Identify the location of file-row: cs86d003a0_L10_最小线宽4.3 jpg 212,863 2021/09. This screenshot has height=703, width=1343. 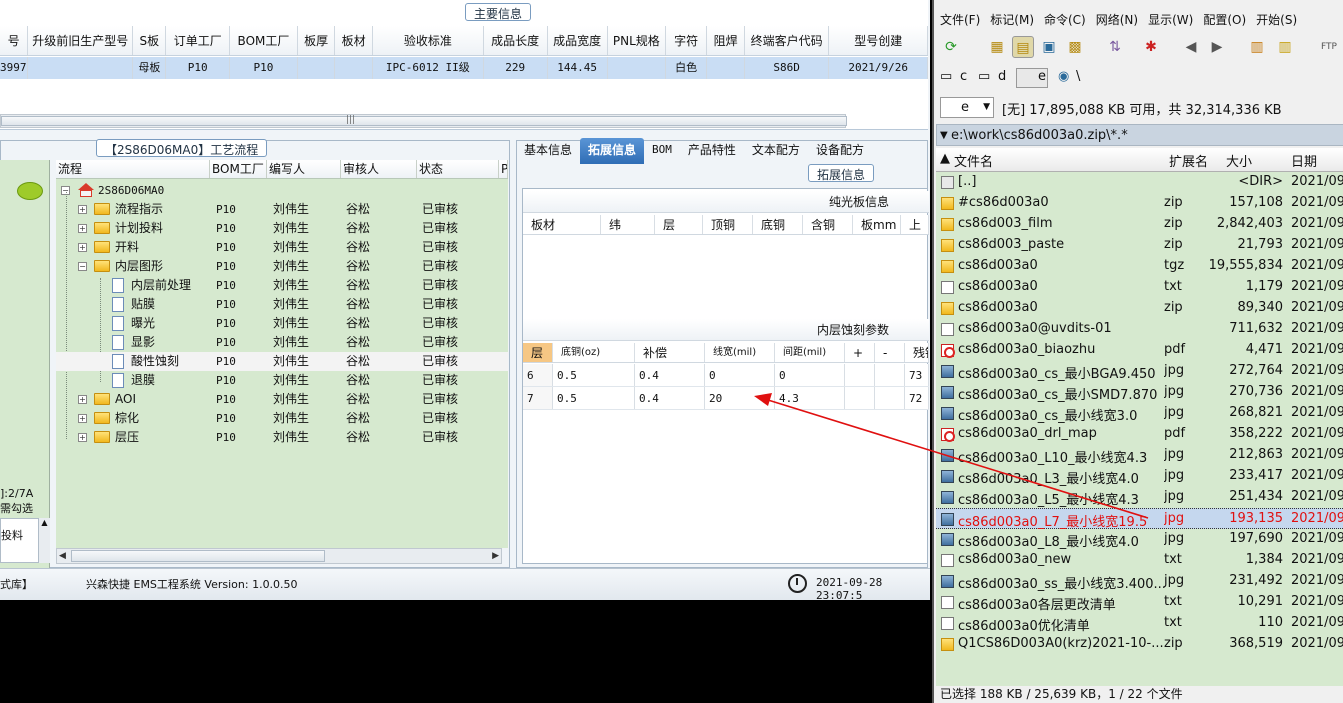
(1139, 455).